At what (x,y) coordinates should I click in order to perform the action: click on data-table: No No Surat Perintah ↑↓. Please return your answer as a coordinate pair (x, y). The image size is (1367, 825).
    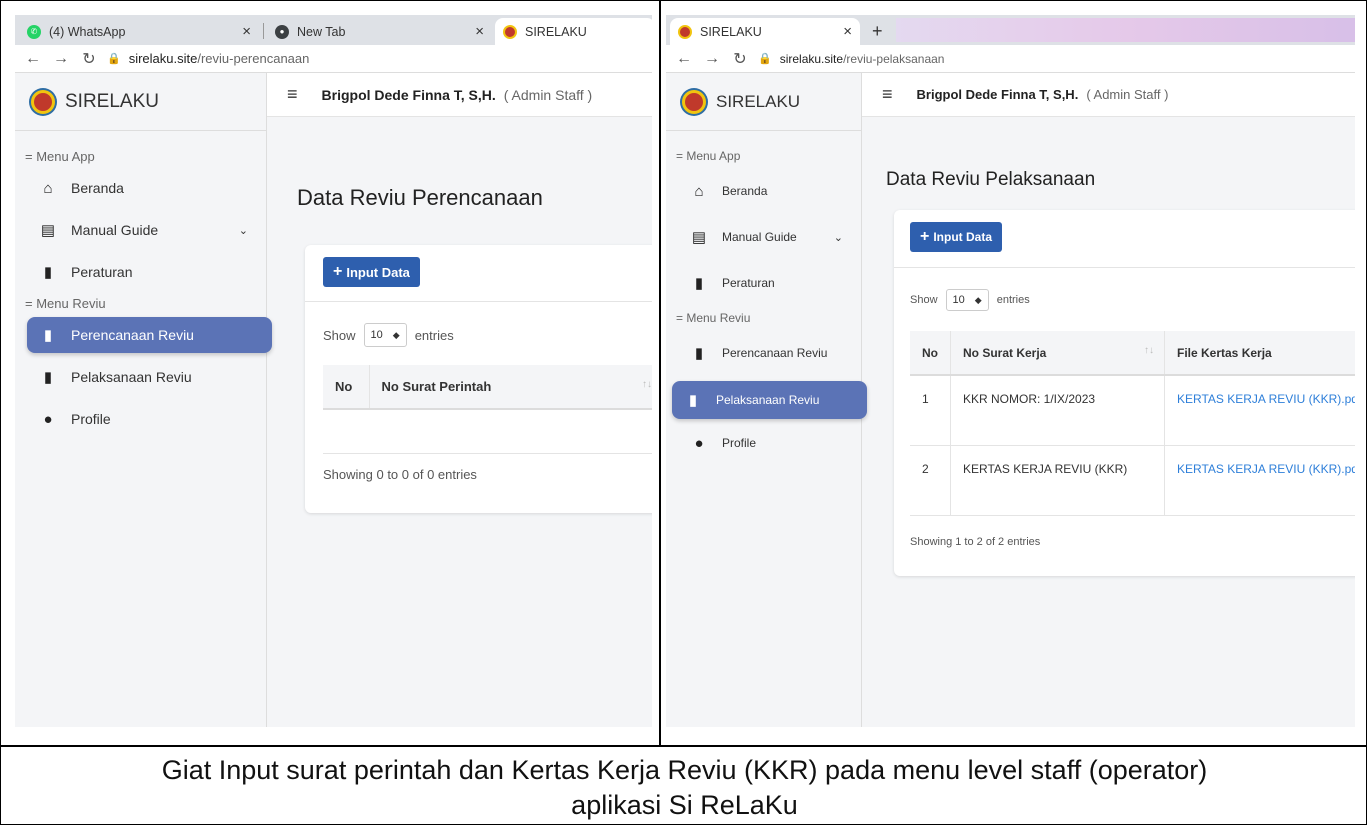
    Looking at the image, I should click on (487, 409).